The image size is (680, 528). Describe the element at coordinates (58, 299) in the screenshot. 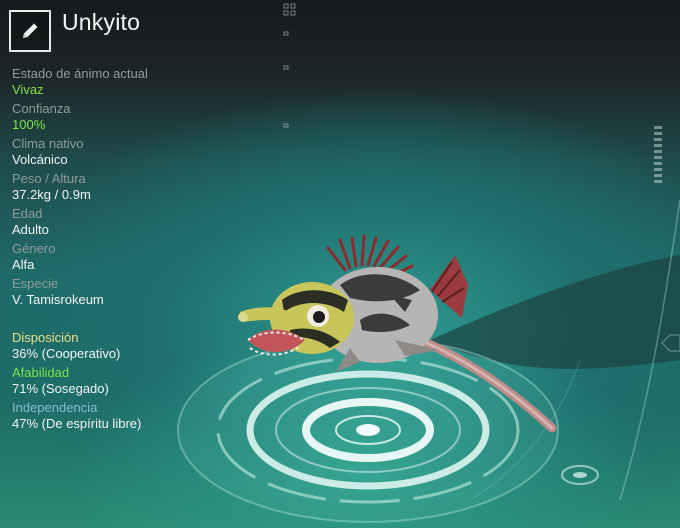

I see `stat-value: V. Tamisrokeum` at that location.